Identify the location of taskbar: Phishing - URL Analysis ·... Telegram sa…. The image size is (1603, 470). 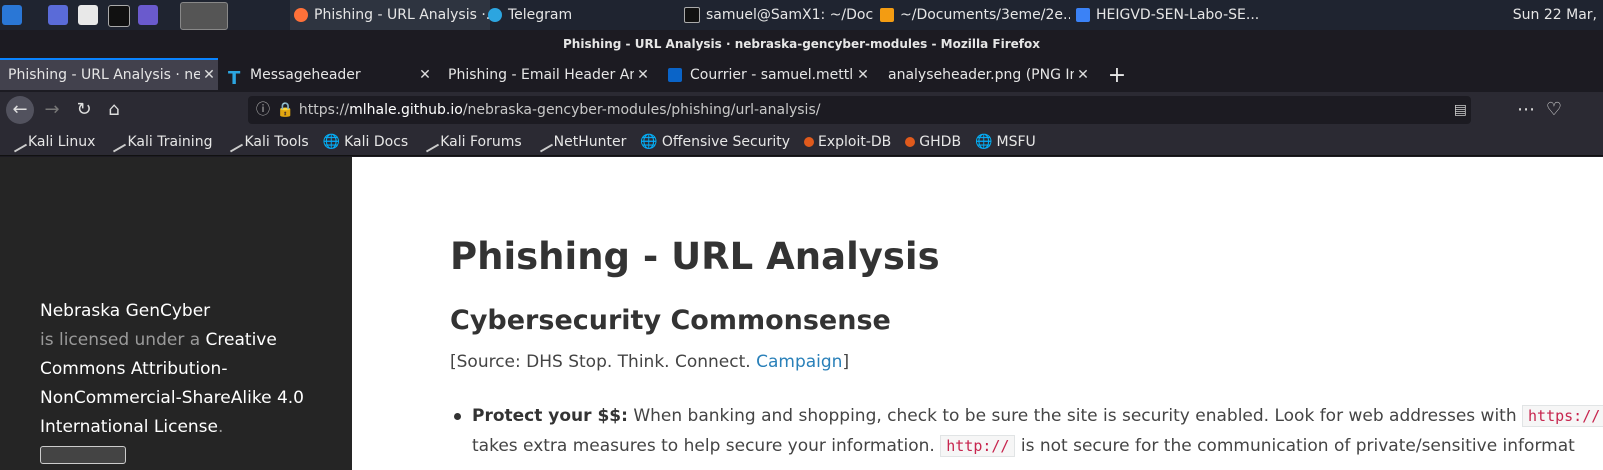
(801, 15).